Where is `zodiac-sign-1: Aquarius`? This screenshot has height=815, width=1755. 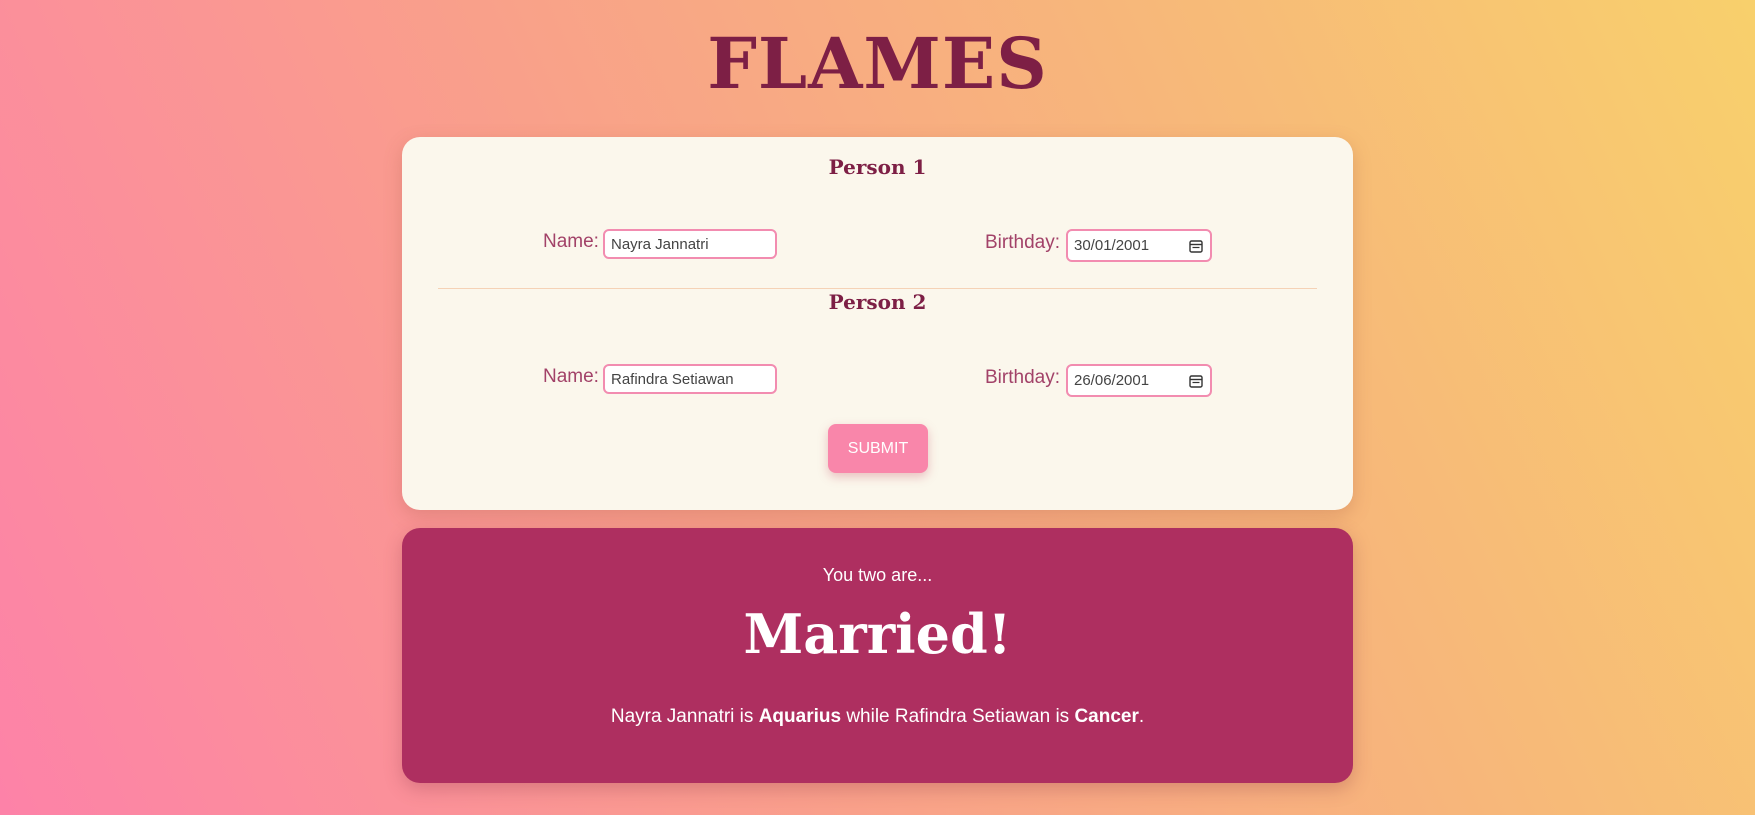
zodiac-sign-1: Aquarius is located at coordinates (800, 716).